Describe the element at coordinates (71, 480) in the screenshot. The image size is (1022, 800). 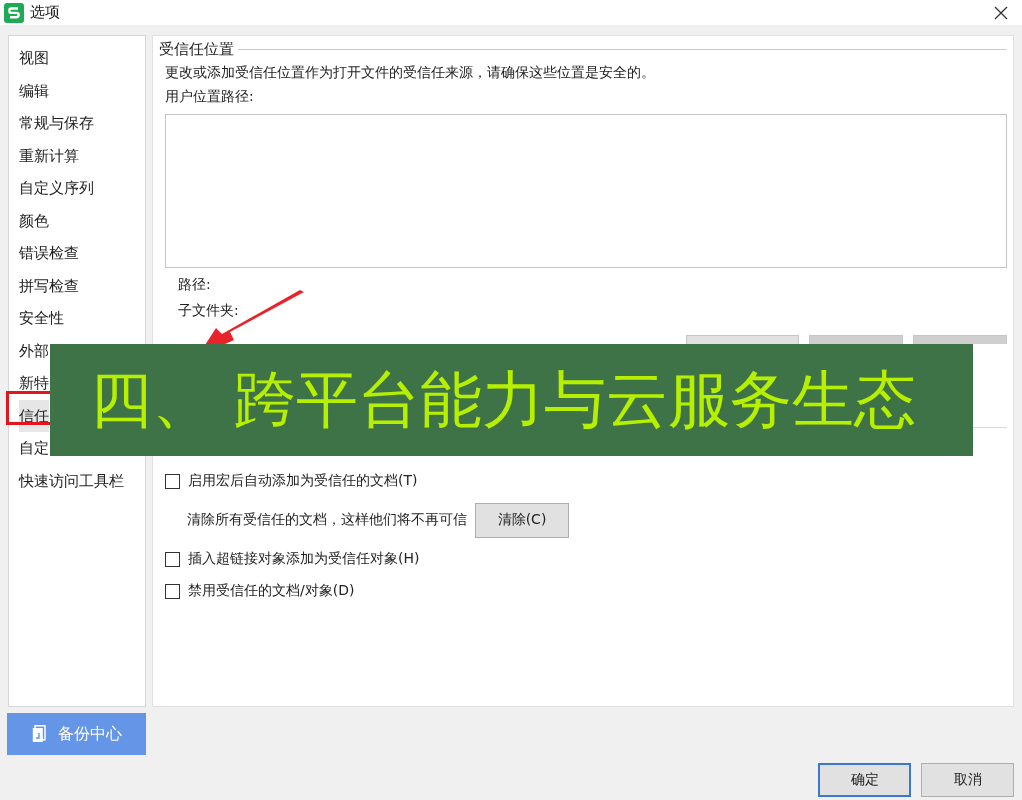
I see `sidebar-item: 快速访问工具栏` at that location.